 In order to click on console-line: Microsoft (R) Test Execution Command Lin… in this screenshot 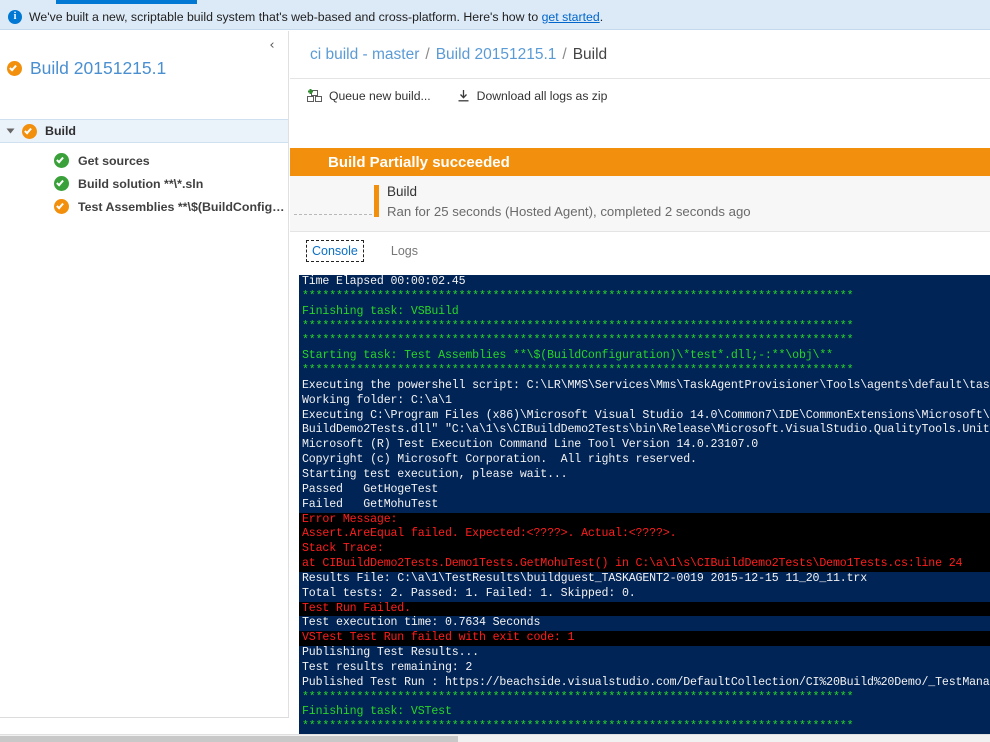, I will do `click(530, 445)`.